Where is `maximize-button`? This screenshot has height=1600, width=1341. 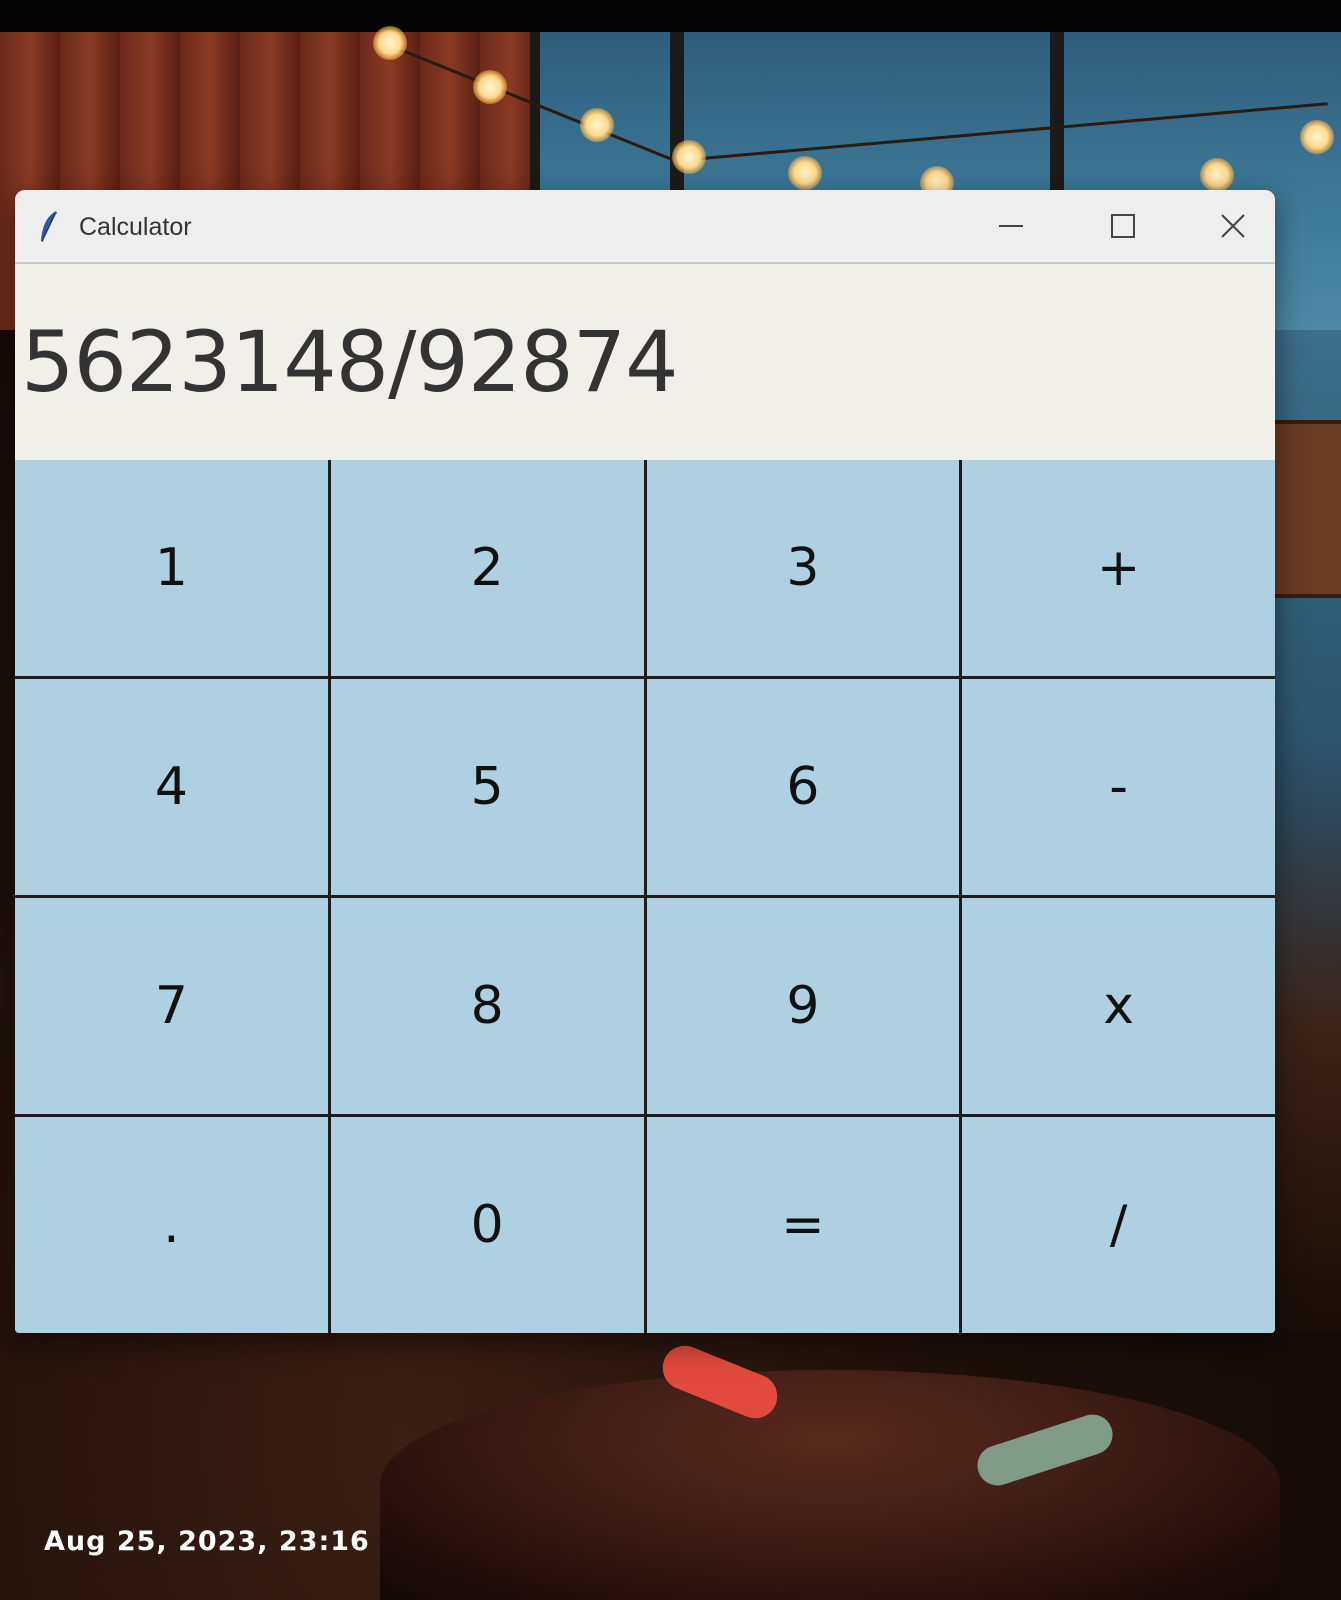 maximize-button is located at coordinates (1123, 226).